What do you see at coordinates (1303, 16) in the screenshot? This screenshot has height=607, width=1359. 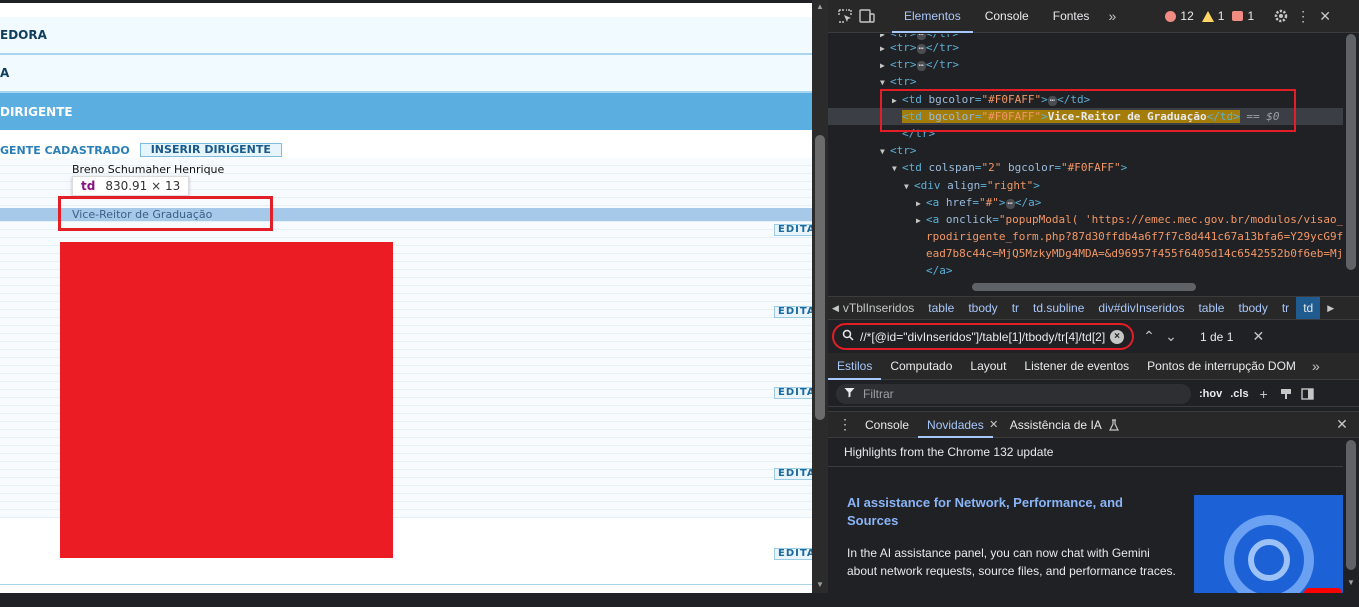 I see `more-options-icon: ⋮` at bounding box center [1303, 16].